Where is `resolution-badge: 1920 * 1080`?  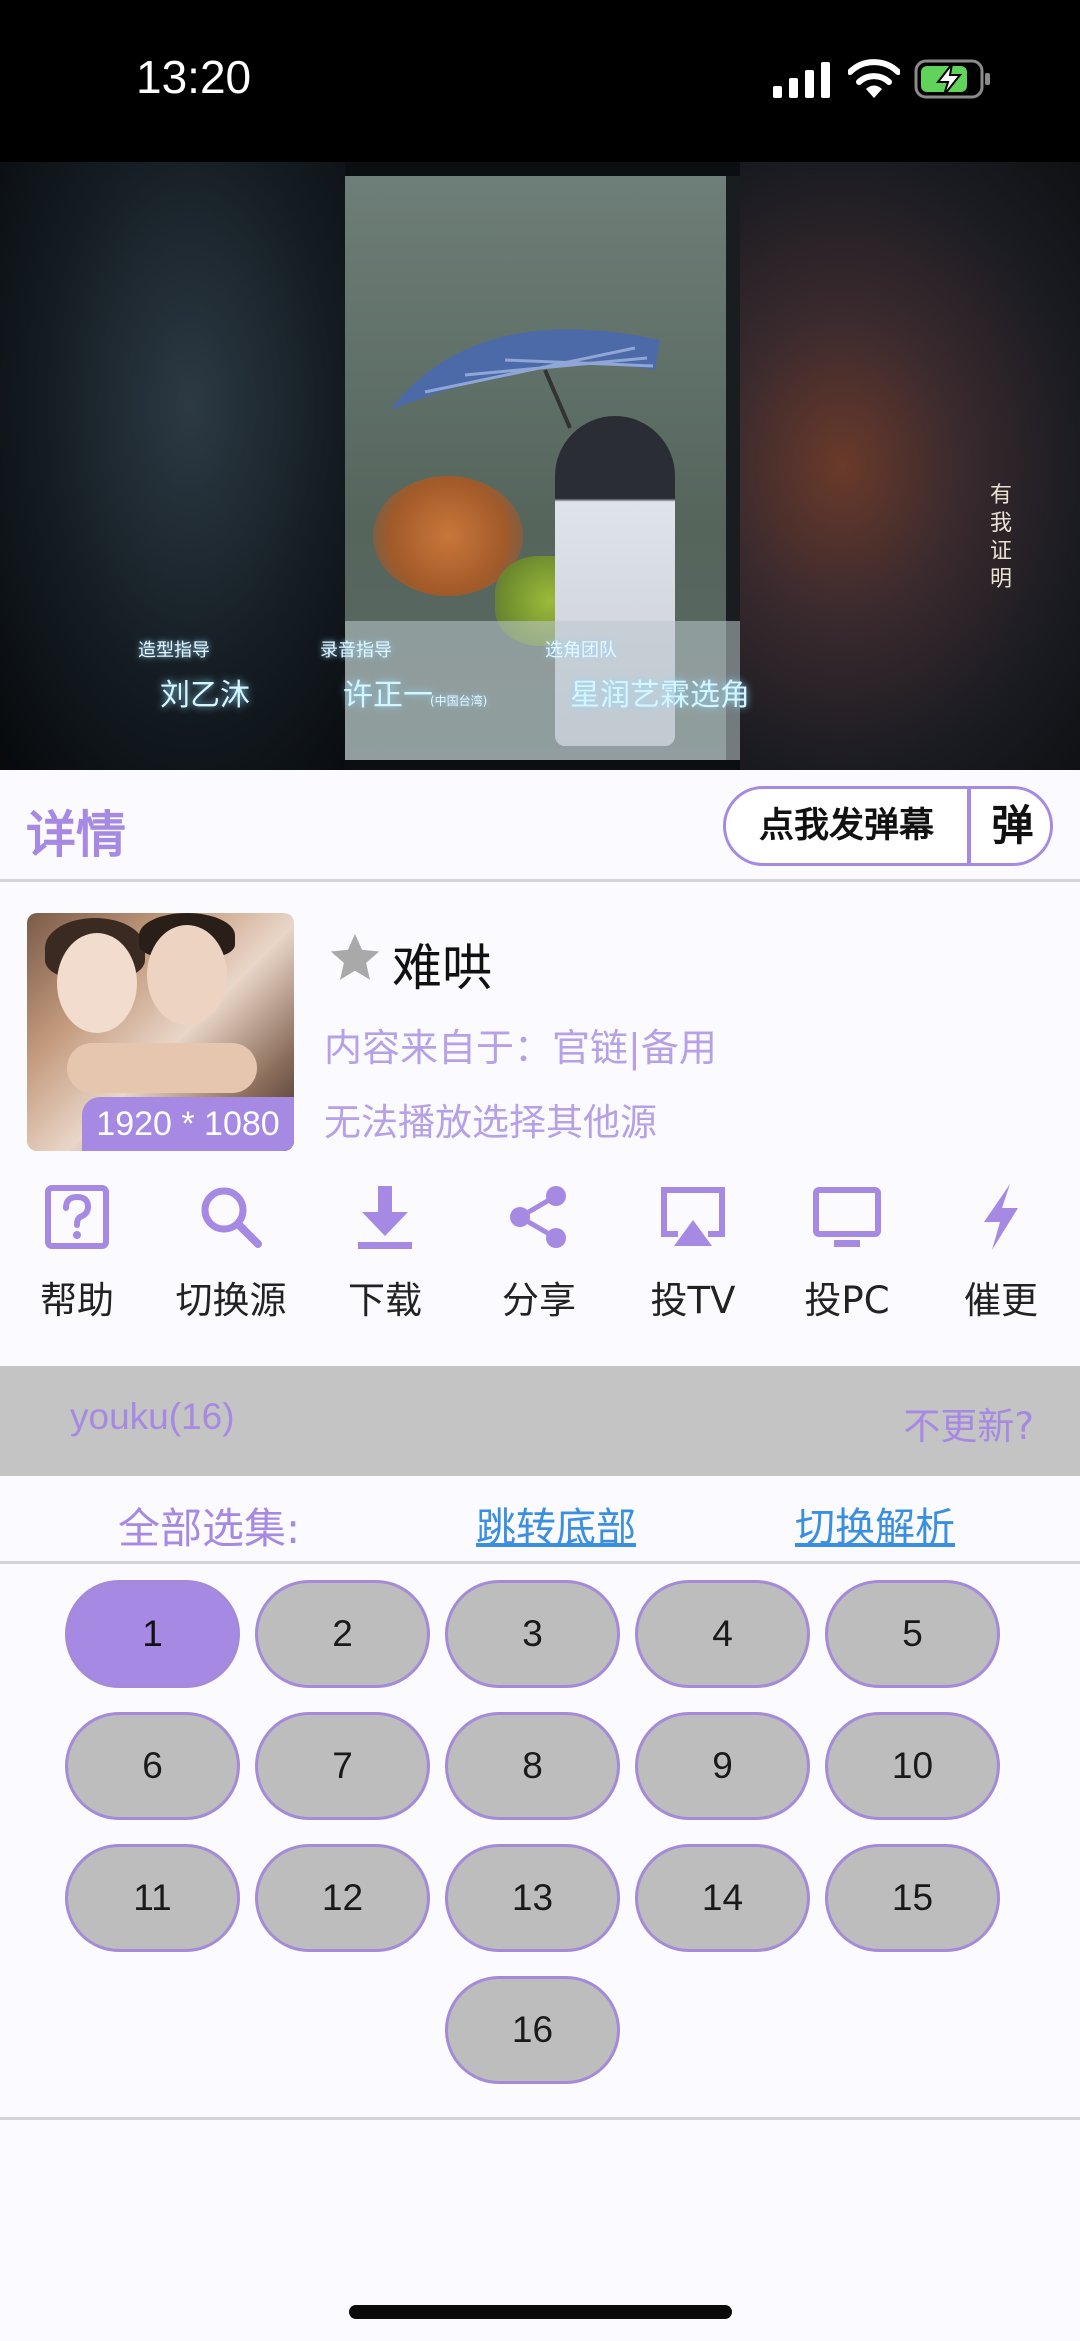 resolution-badge: 1920 * 1080 is located at coordinates (188, 1124).